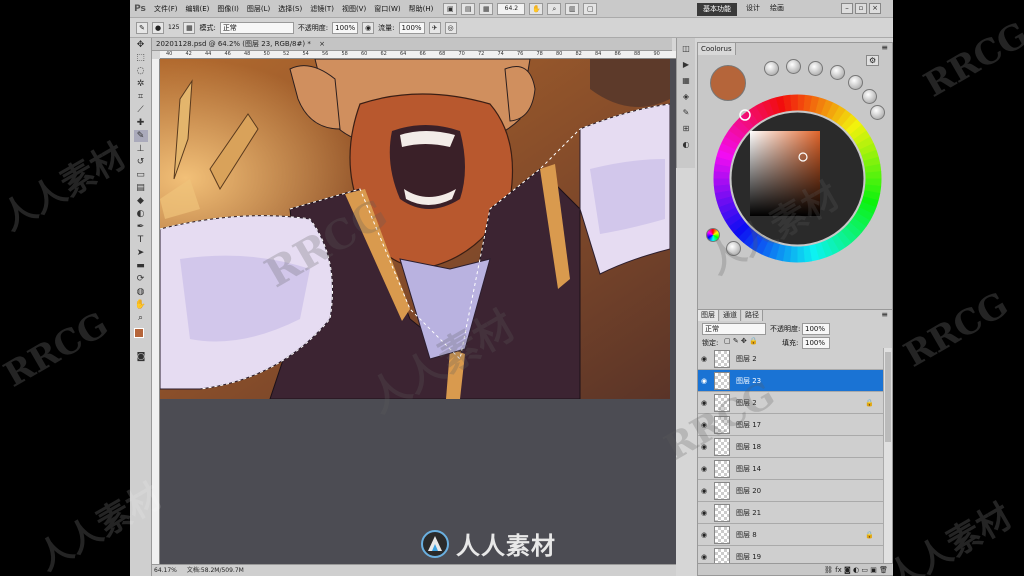  I want to click on crop-tool-icon: ⌗, so click(141, 97).